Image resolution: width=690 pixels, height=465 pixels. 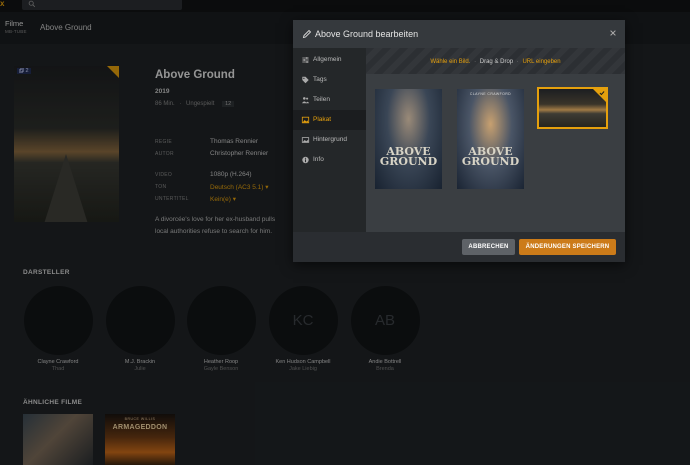 I want to click on sidebar-item-label: Info, so click(x=318, y=159).